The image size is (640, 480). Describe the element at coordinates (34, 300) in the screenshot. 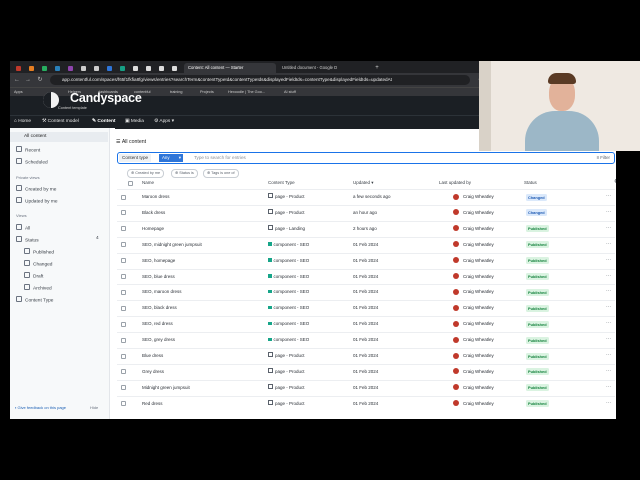

I see `sidebar-item-content-type: Content Type` at that location.